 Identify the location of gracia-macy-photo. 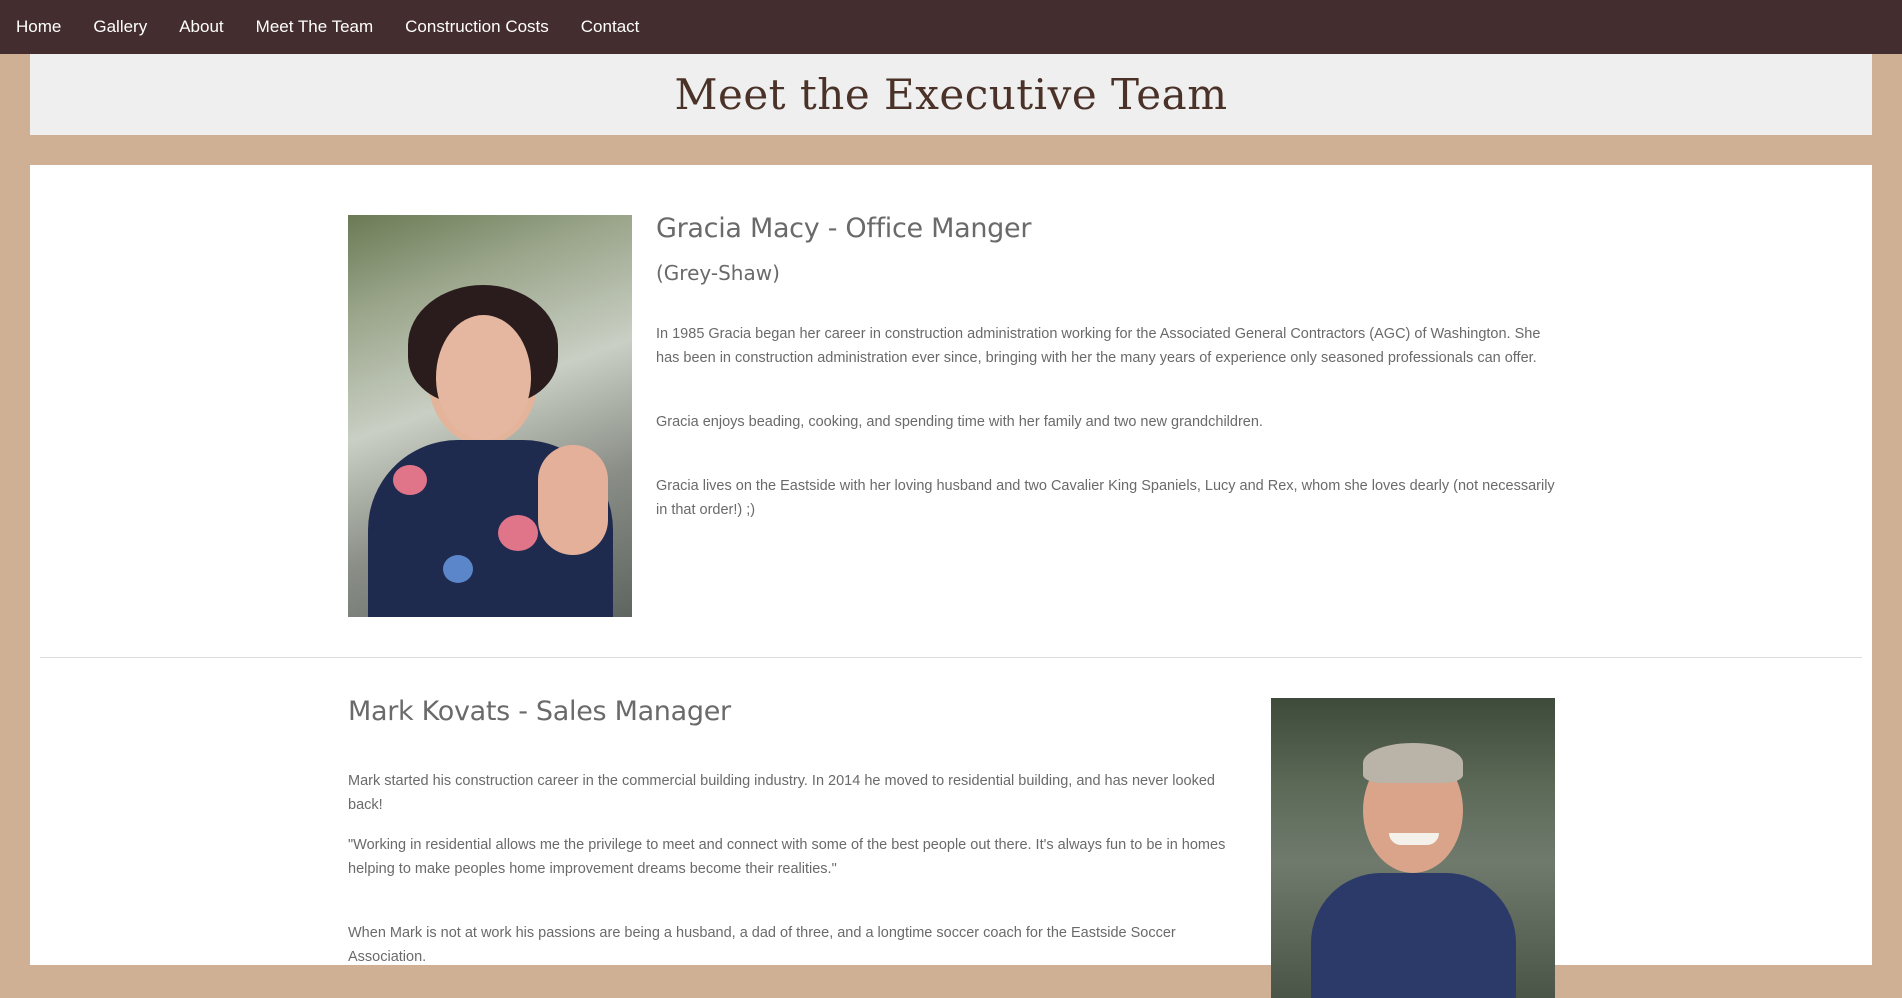
(490, 416).